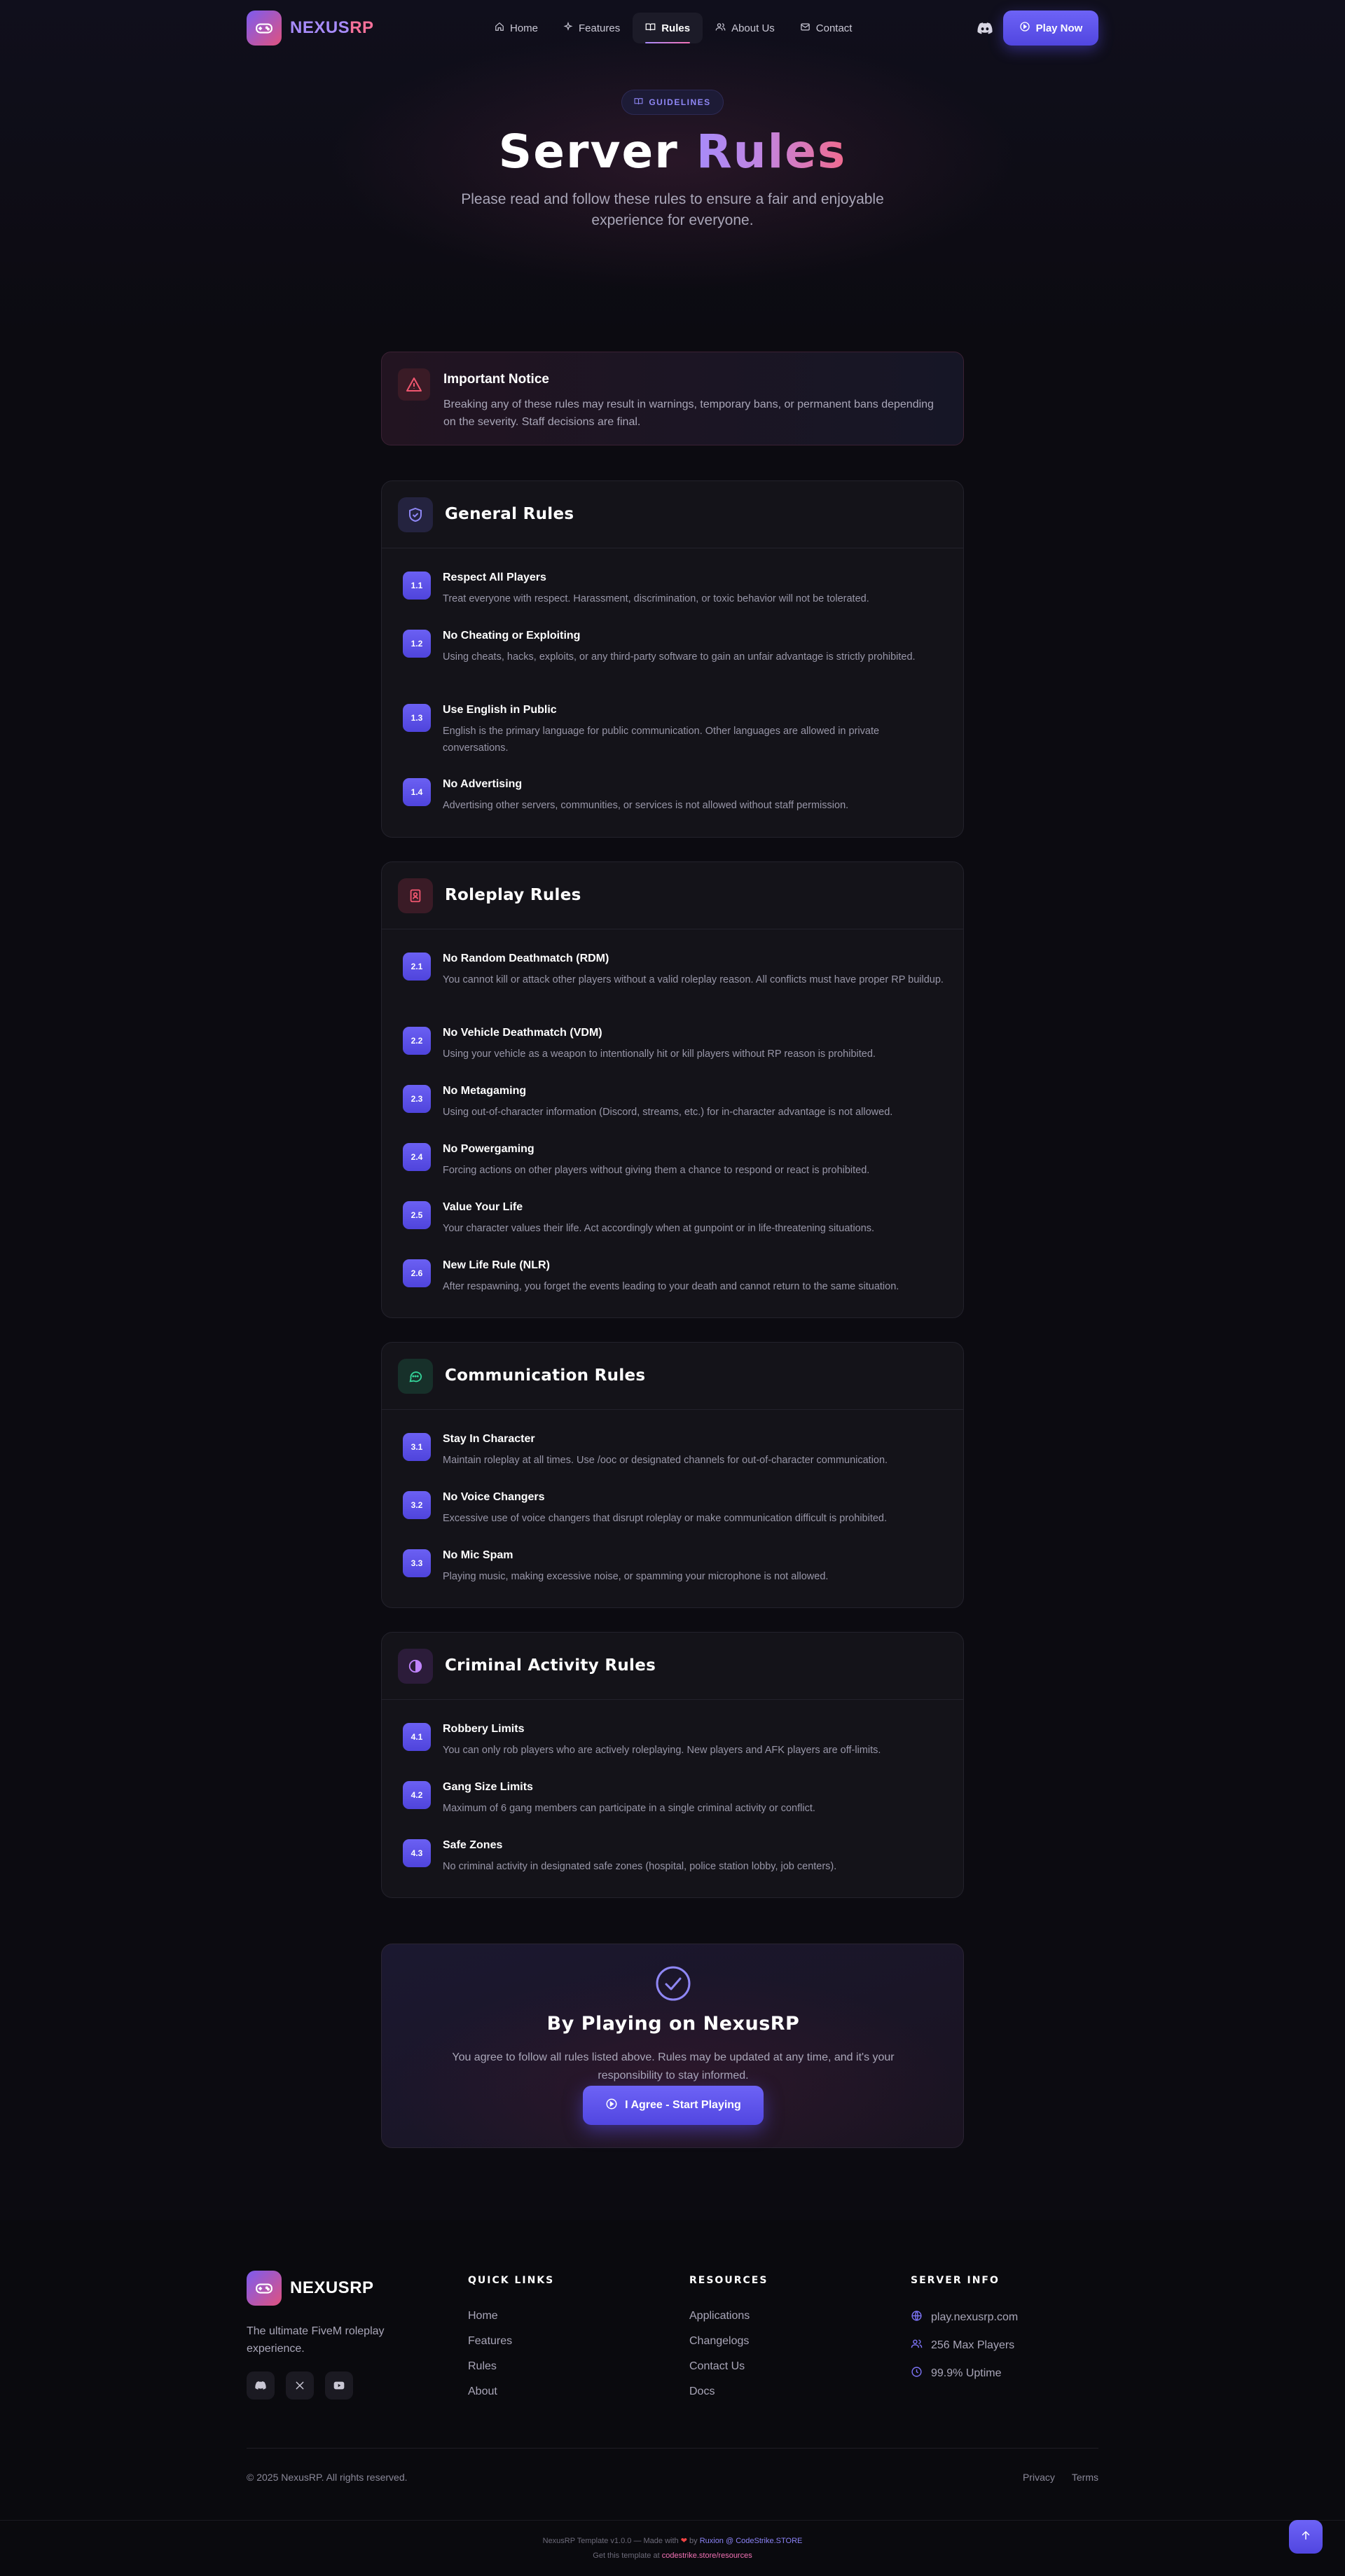  Describe the element at coordinates (483, 1207) in the screenshot. I see `rule-title: Value Your Life` at that location.